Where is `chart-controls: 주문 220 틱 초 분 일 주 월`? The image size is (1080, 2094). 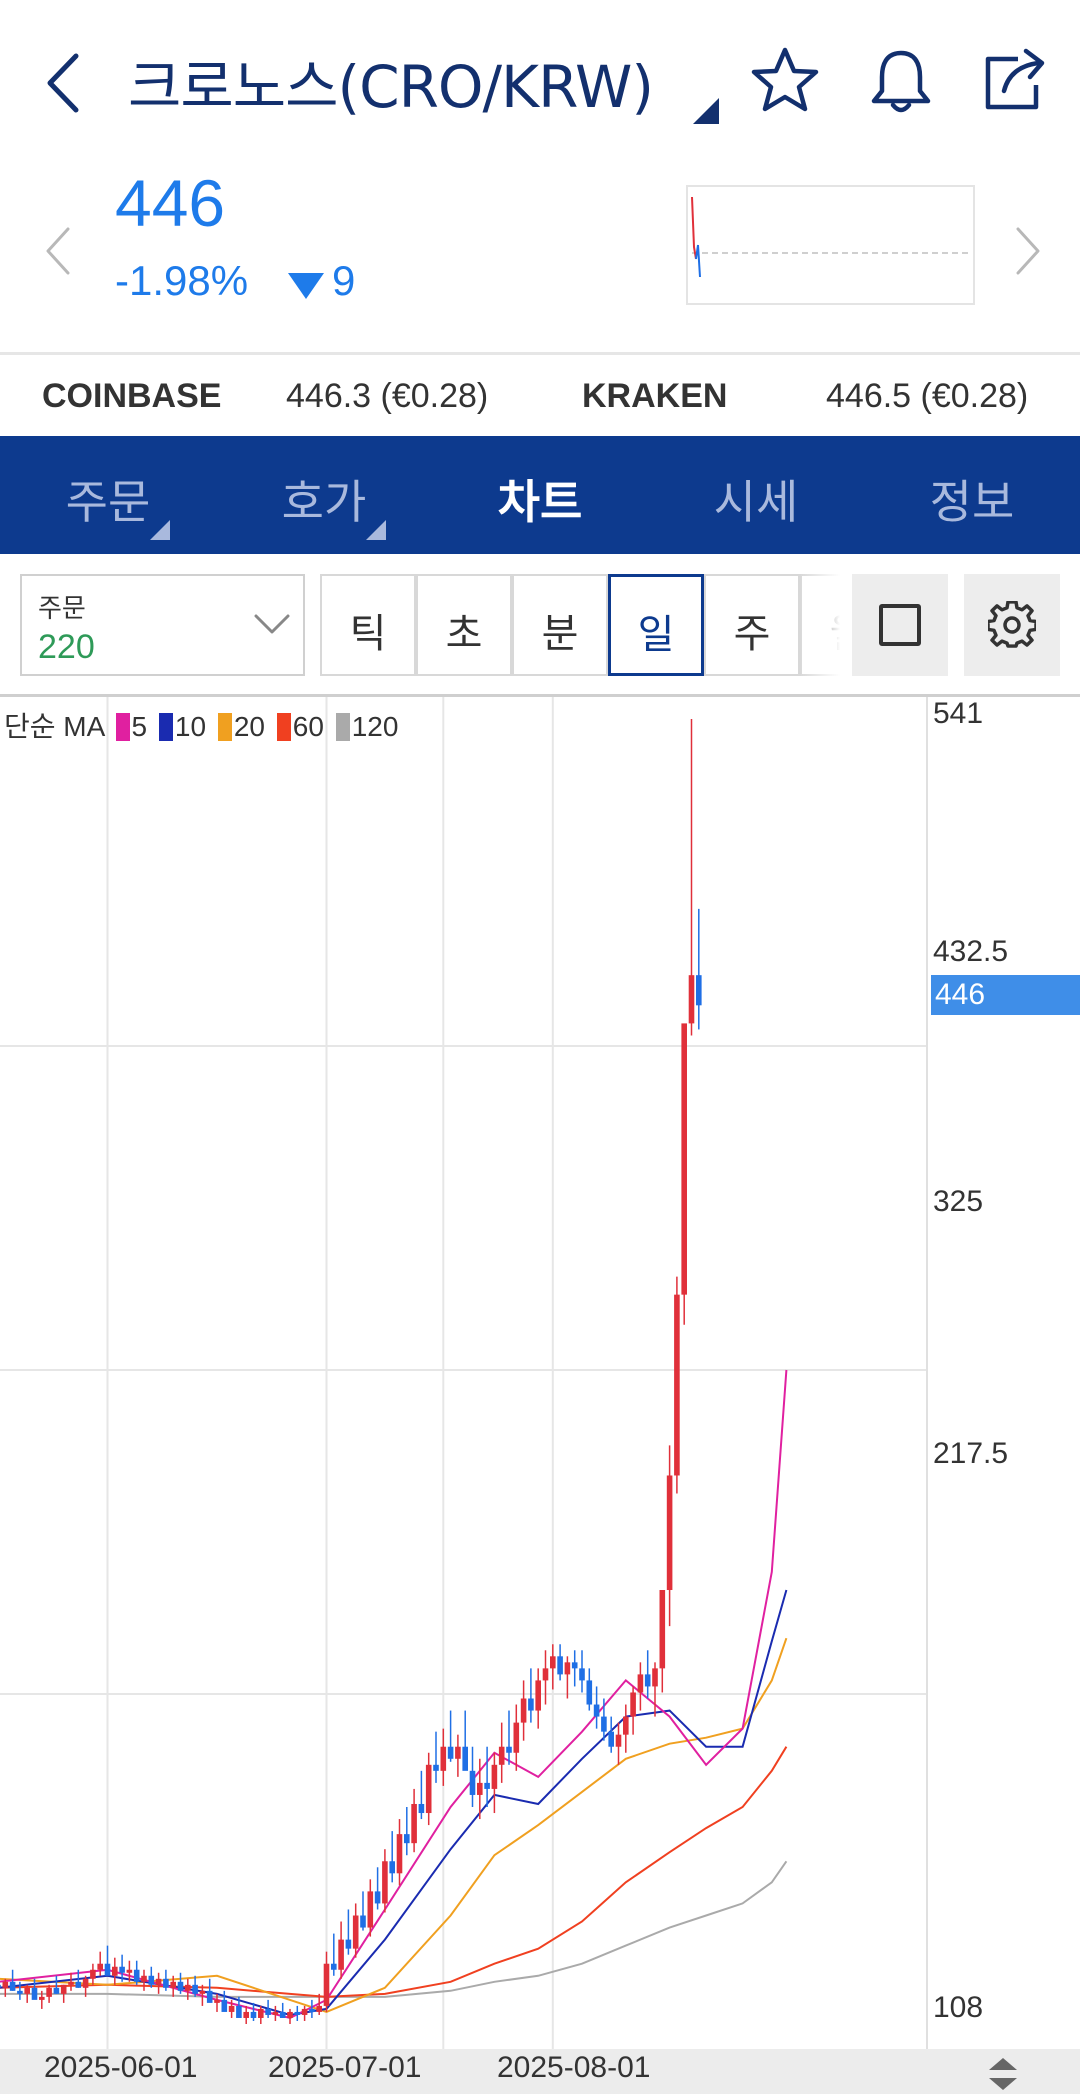
chart-controls: 주문 220 틱 초 분 일 주 월 is located at coordinates (540, 624).